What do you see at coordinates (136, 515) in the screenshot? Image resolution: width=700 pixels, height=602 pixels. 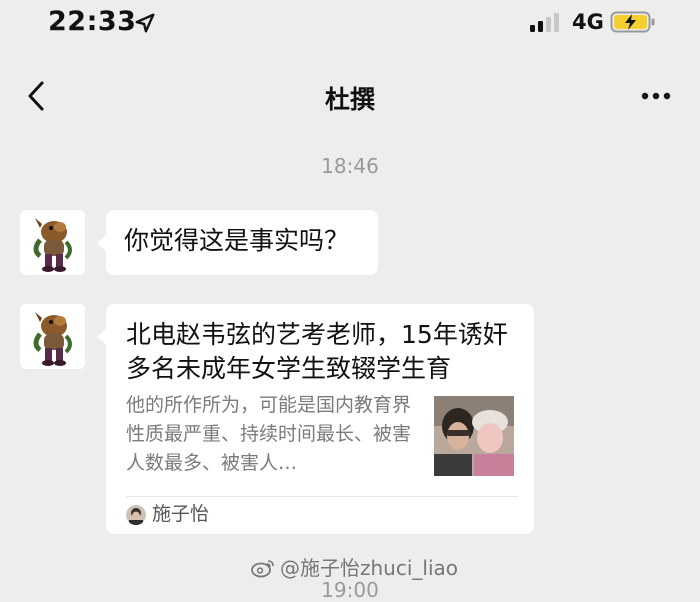 I see `source-avatar-icon` at bounding box center [136, 515].